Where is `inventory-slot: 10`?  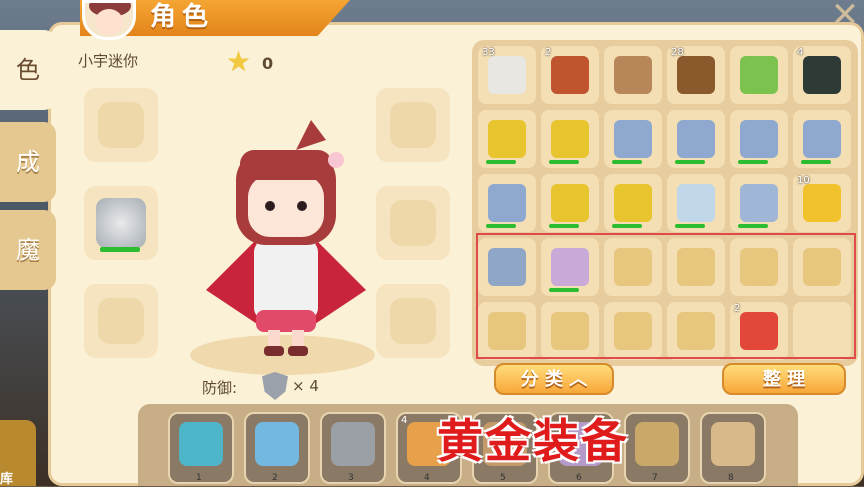
inventory-slot: 10 is located at coordinates (822, 203).